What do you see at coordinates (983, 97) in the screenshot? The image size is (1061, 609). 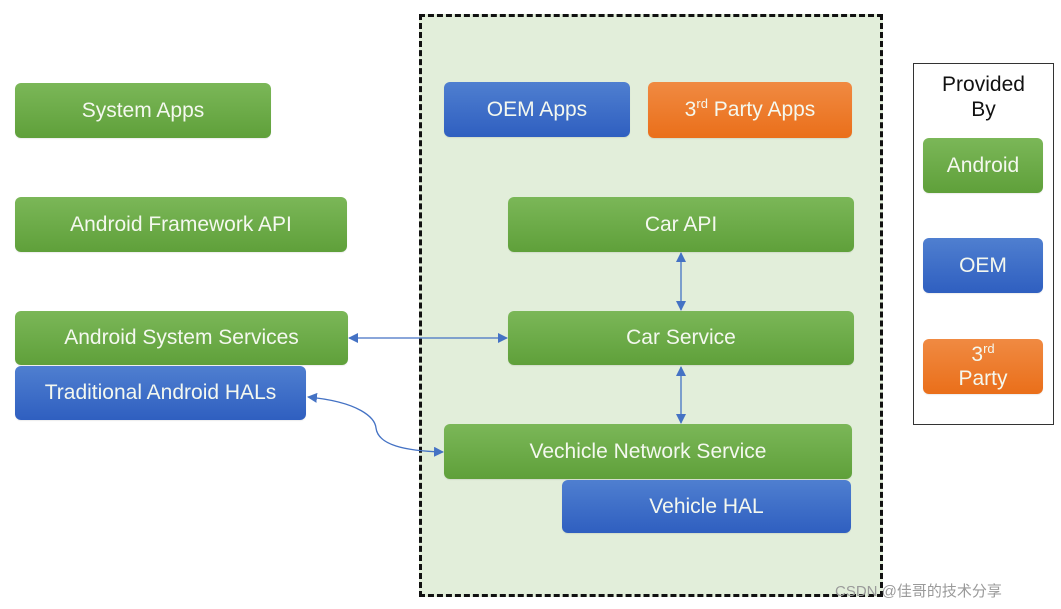 I see `legend-title: Provided By` at bounding box center [983, 97].